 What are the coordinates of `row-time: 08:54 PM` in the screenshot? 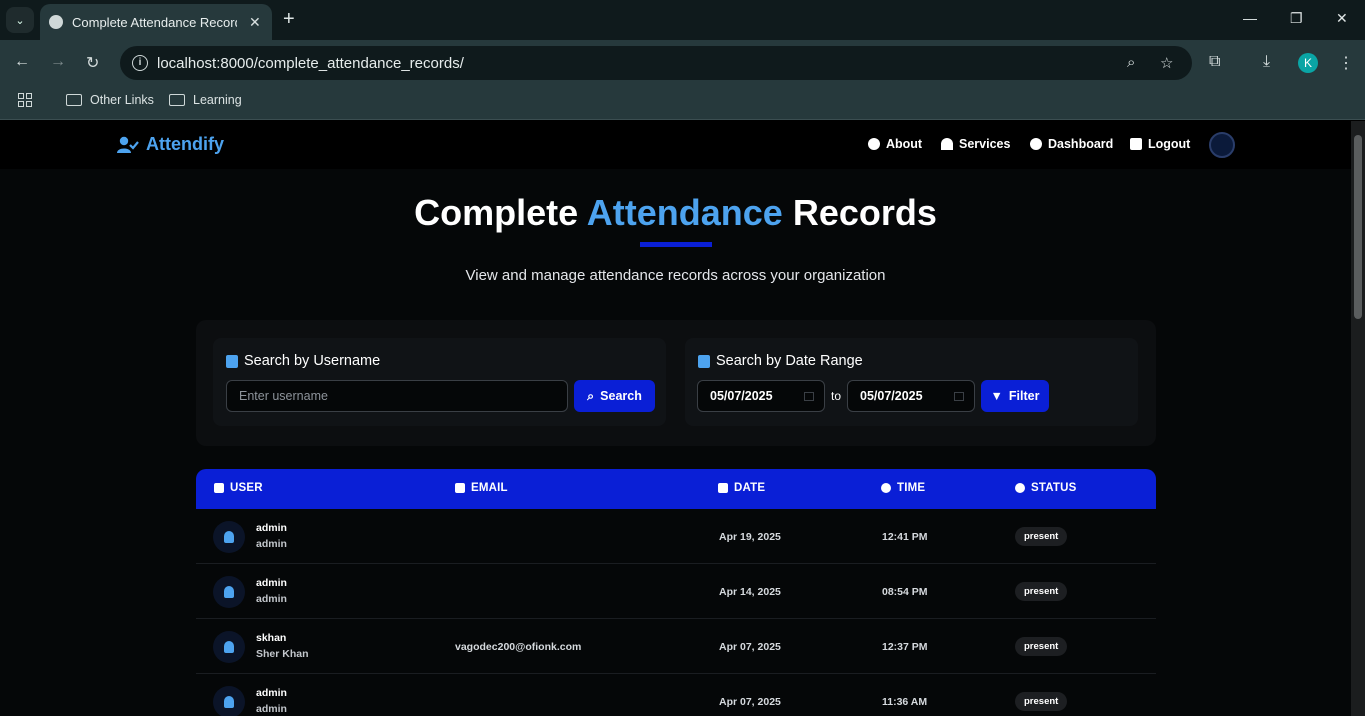 It's located at (905, 592).